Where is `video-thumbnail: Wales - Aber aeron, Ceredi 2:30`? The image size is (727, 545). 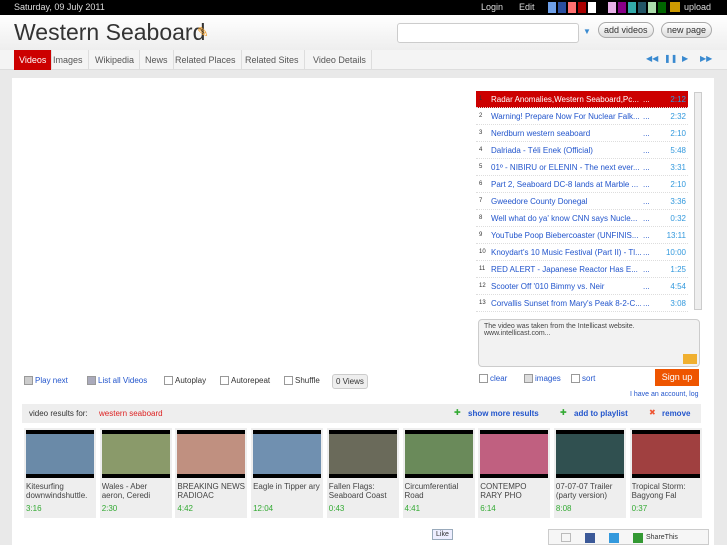 video-thumbnail: Wales - Aber aeron, Ceredi 2:30 is located at coordinates (135, 473).